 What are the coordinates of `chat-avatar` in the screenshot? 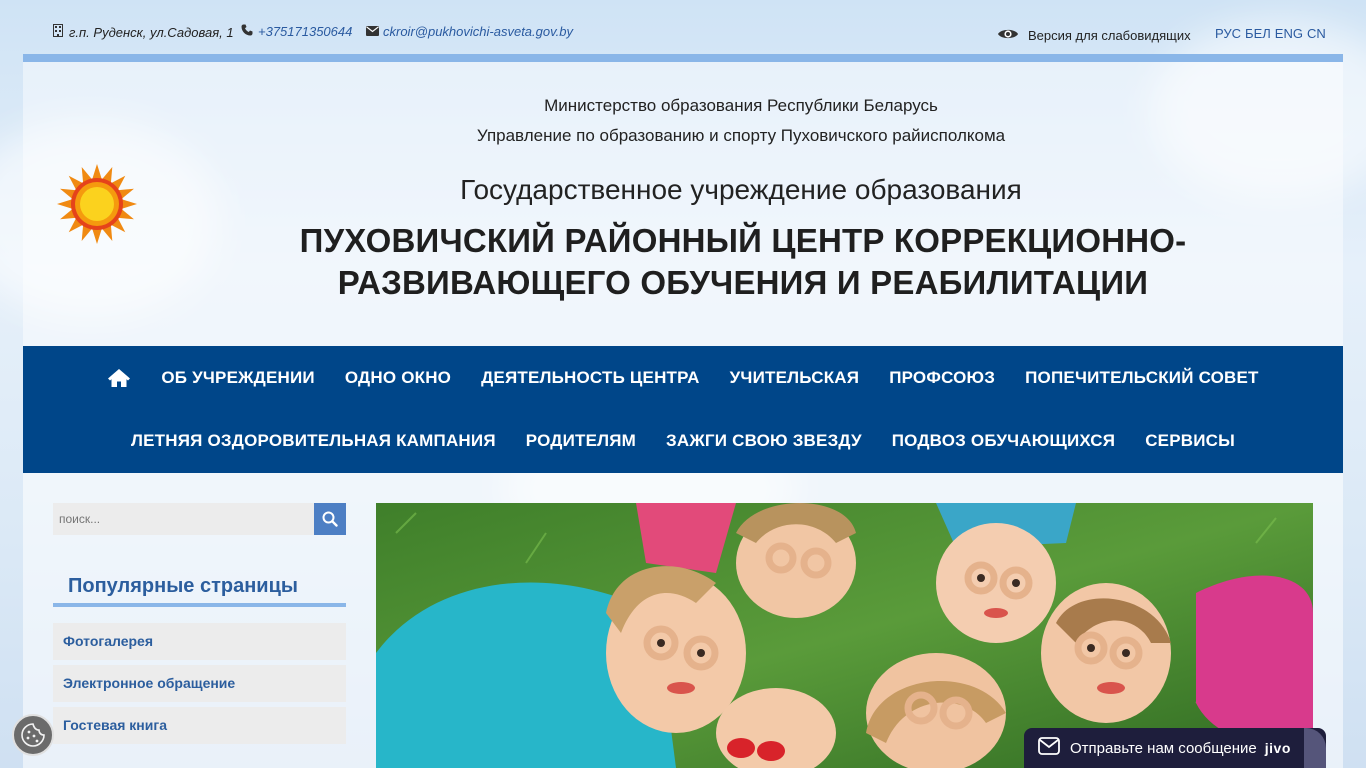 It's located at (1315, 748).